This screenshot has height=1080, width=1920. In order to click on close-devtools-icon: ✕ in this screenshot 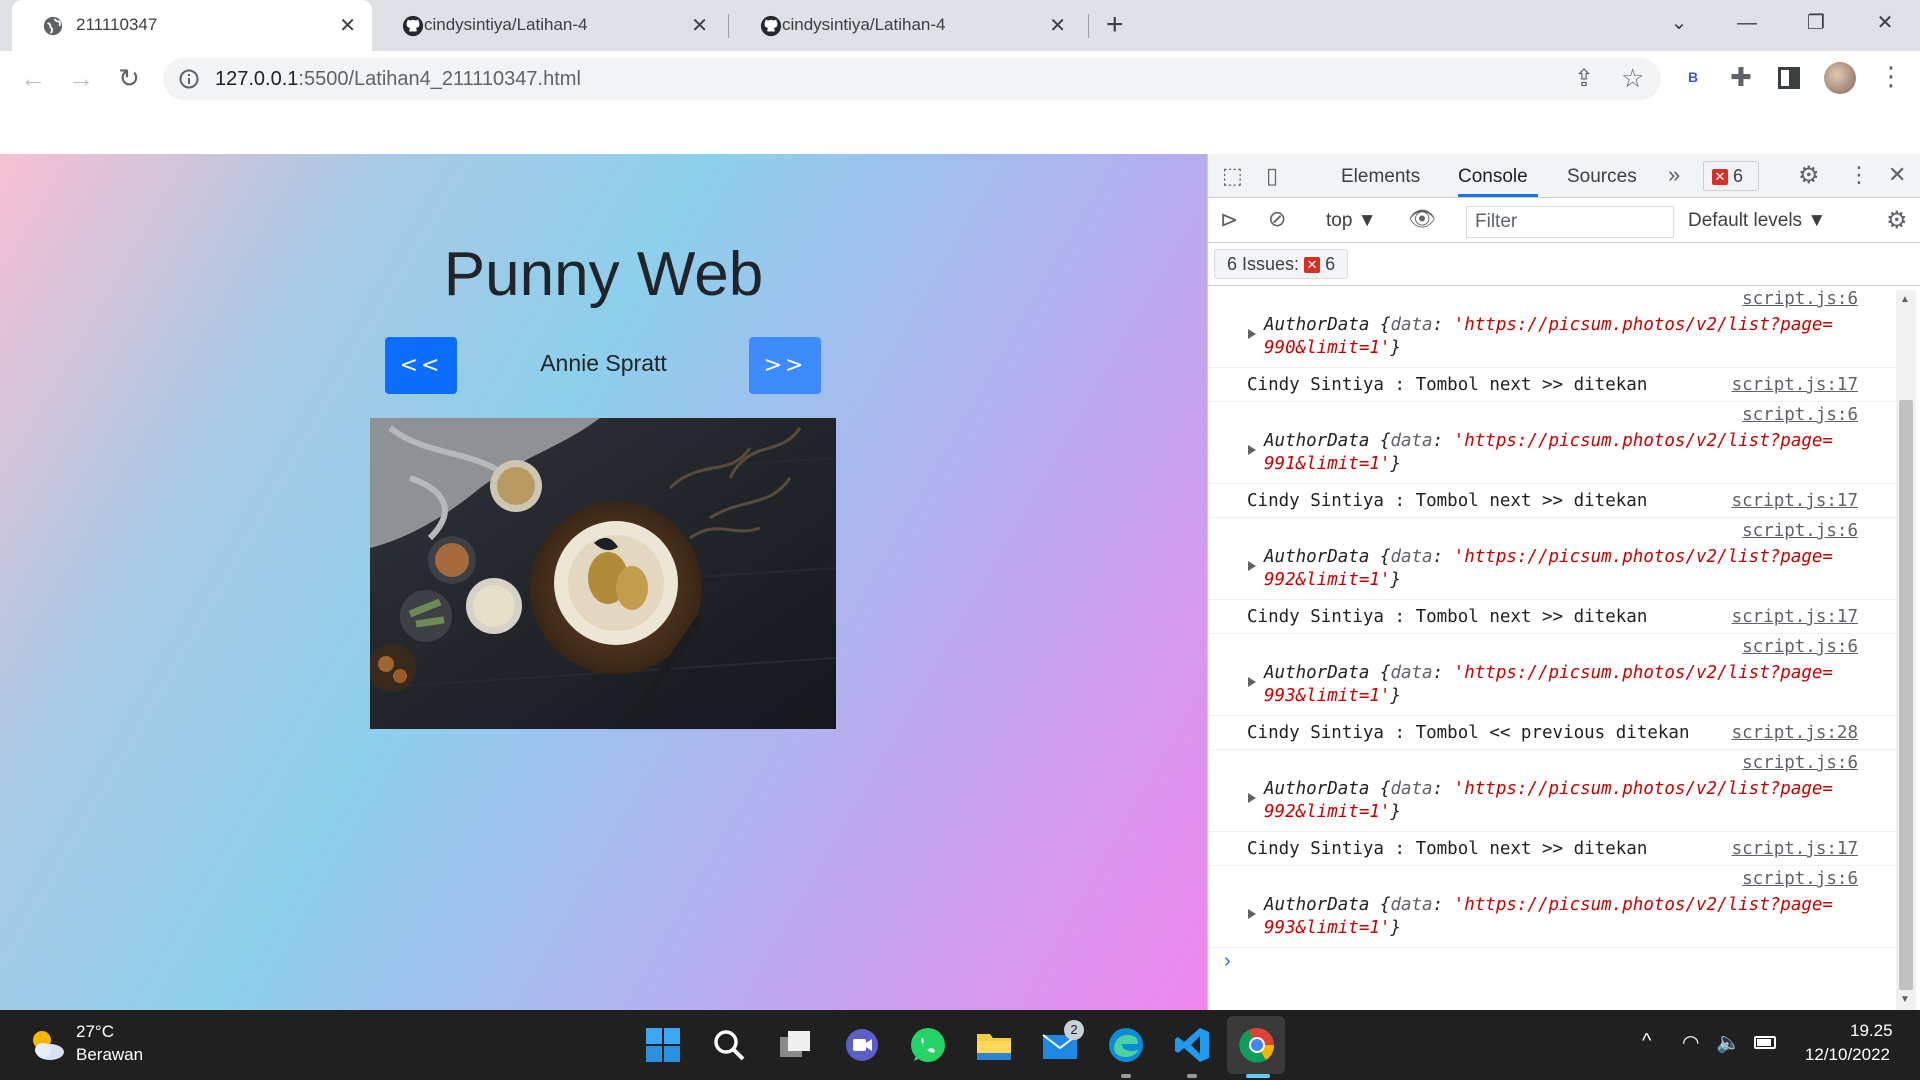, I will do `click(1897, 175)`.